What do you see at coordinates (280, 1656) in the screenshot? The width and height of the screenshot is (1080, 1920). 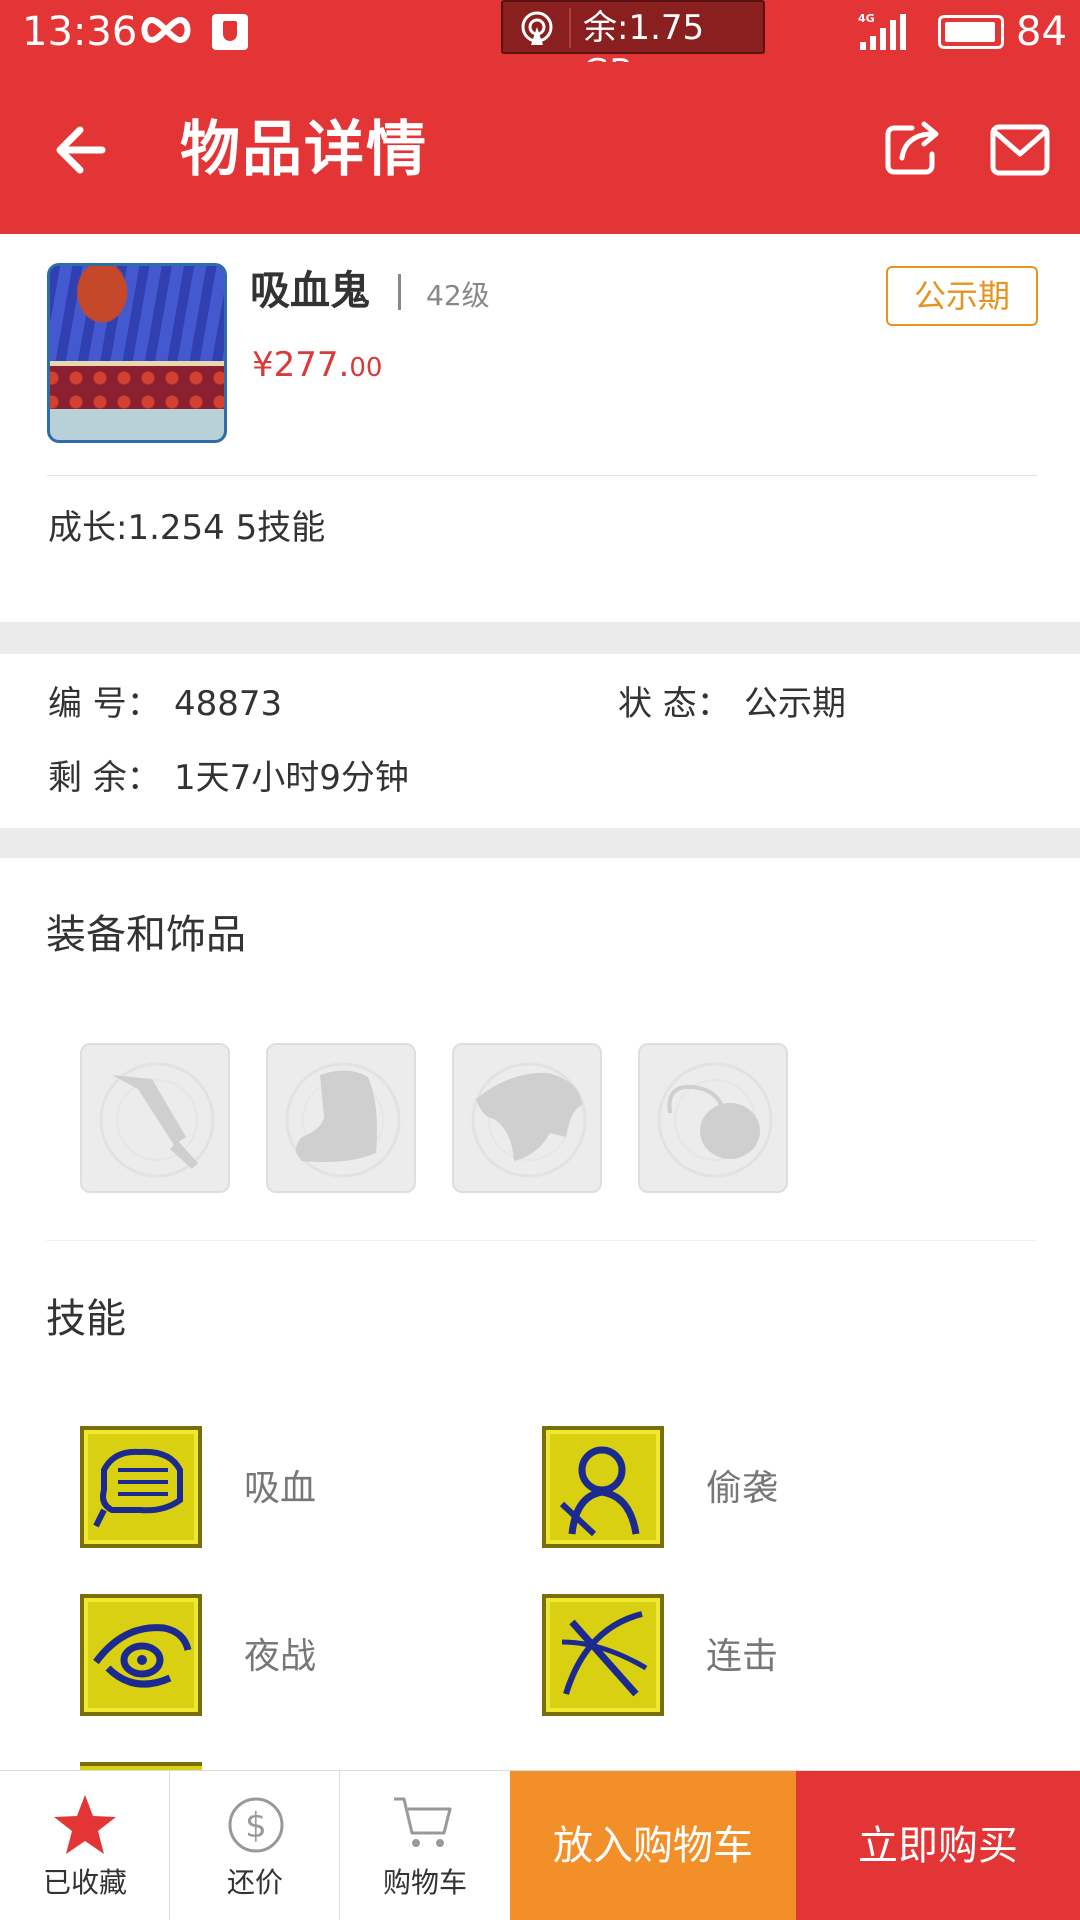 I see `skill-name: 夜战` at bounding box center [280, 1656].